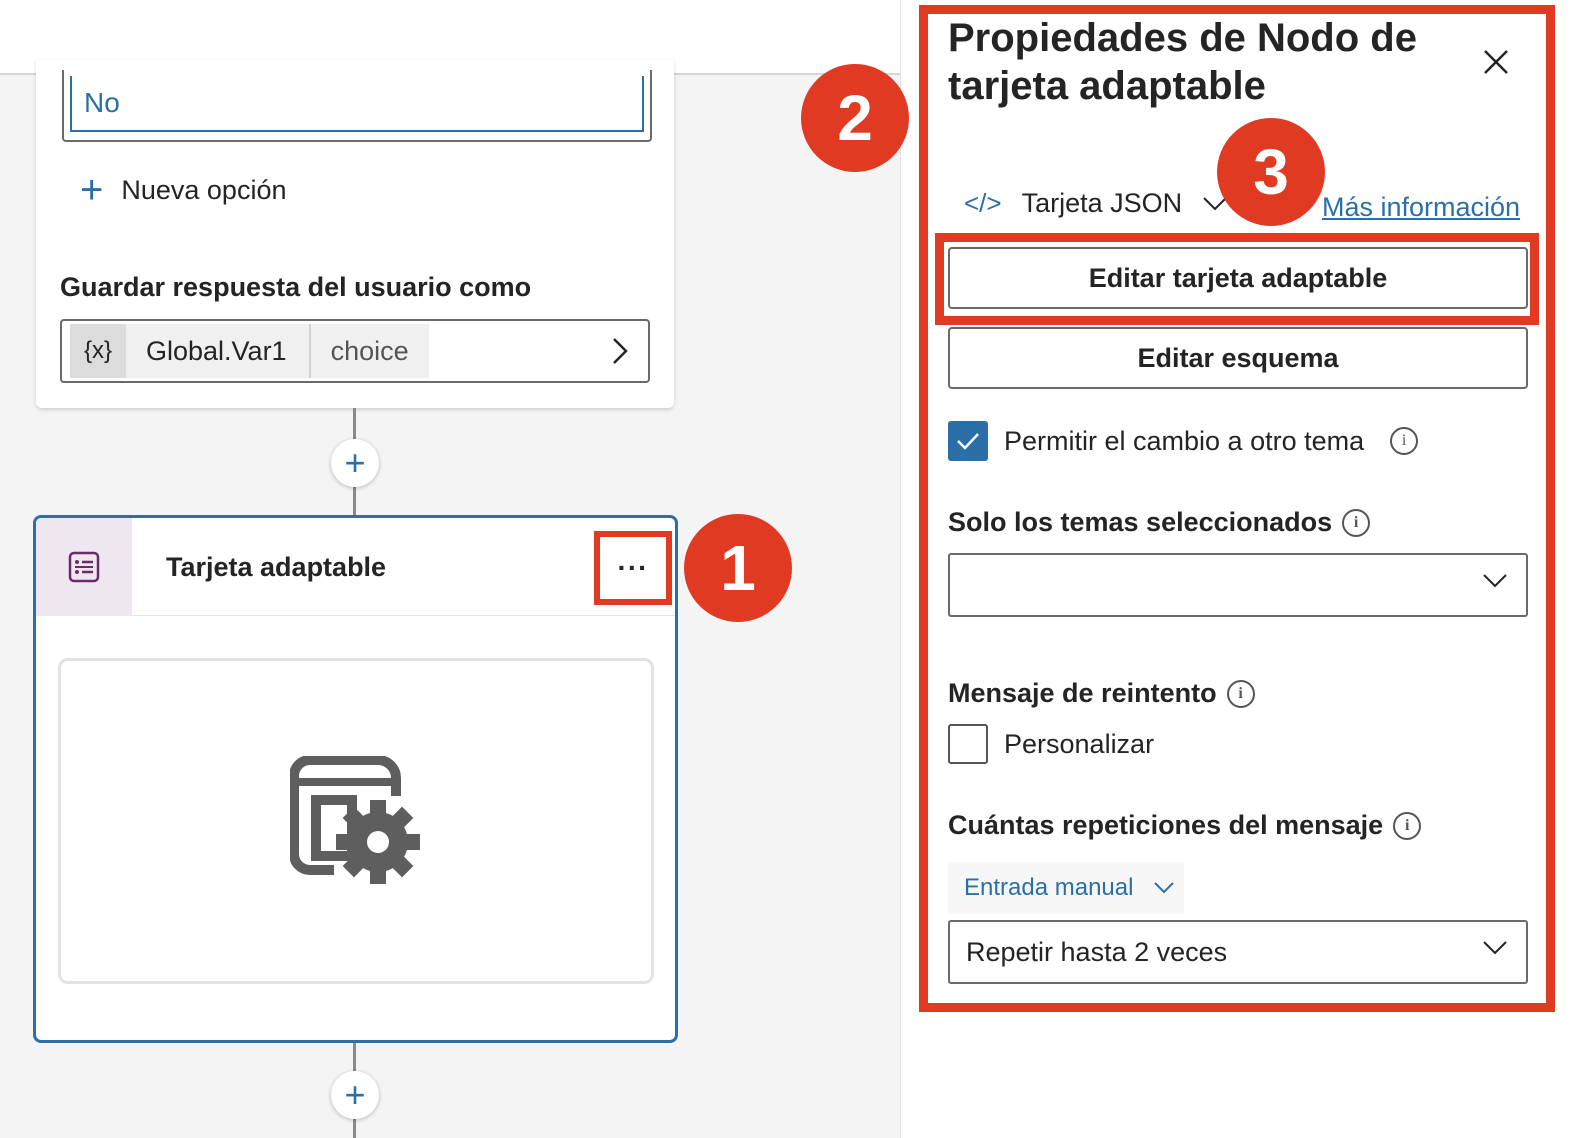 The height and width of the screenshot is (1138, 1572). I want to click on allow-topic-switch-checkbox, so click(968, 441).